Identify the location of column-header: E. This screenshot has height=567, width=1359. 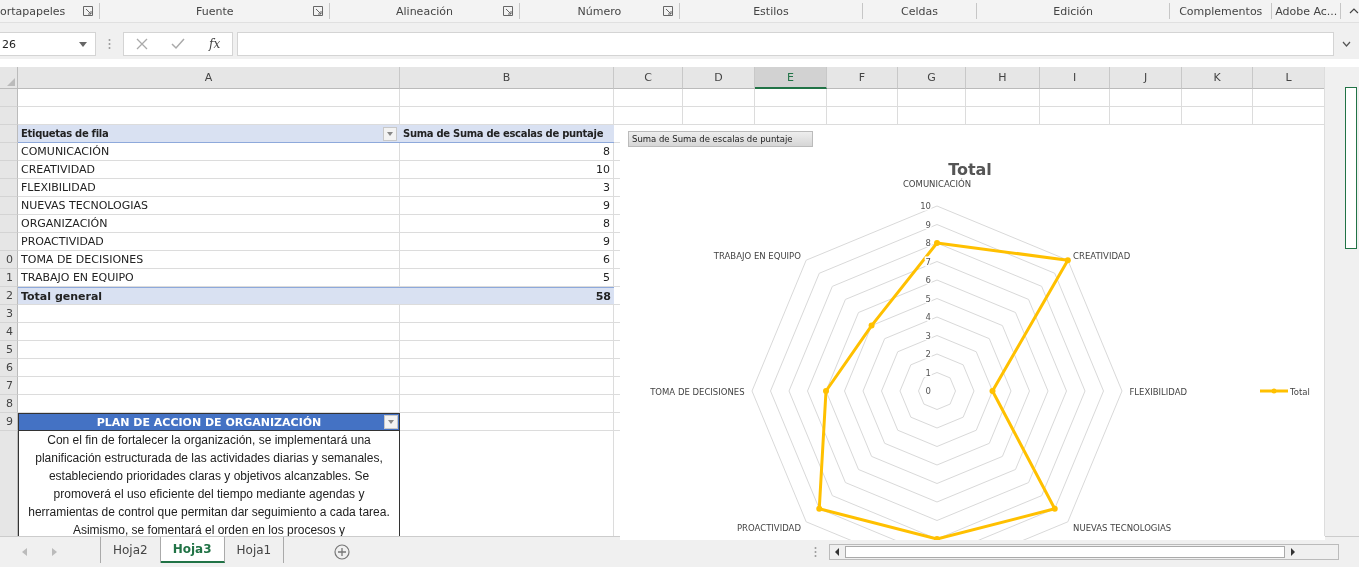
(791, 78).